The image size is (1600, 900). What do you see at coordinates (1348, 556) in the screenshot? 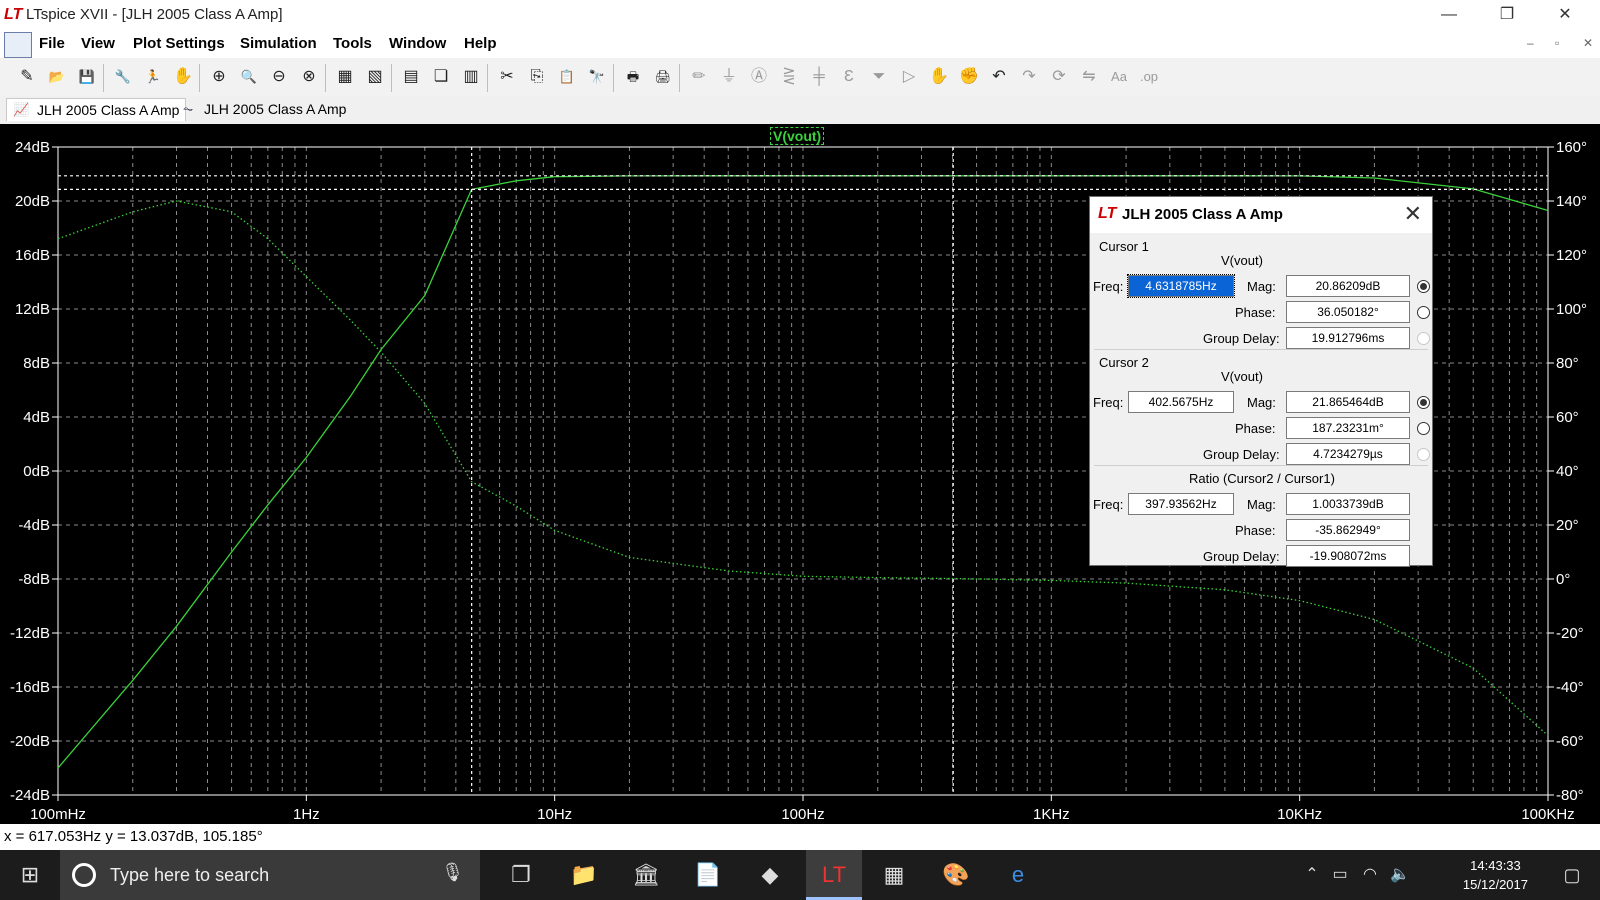
I see `ratio-gd-field: -19.908072ms` at bounding box center [1348, 556].